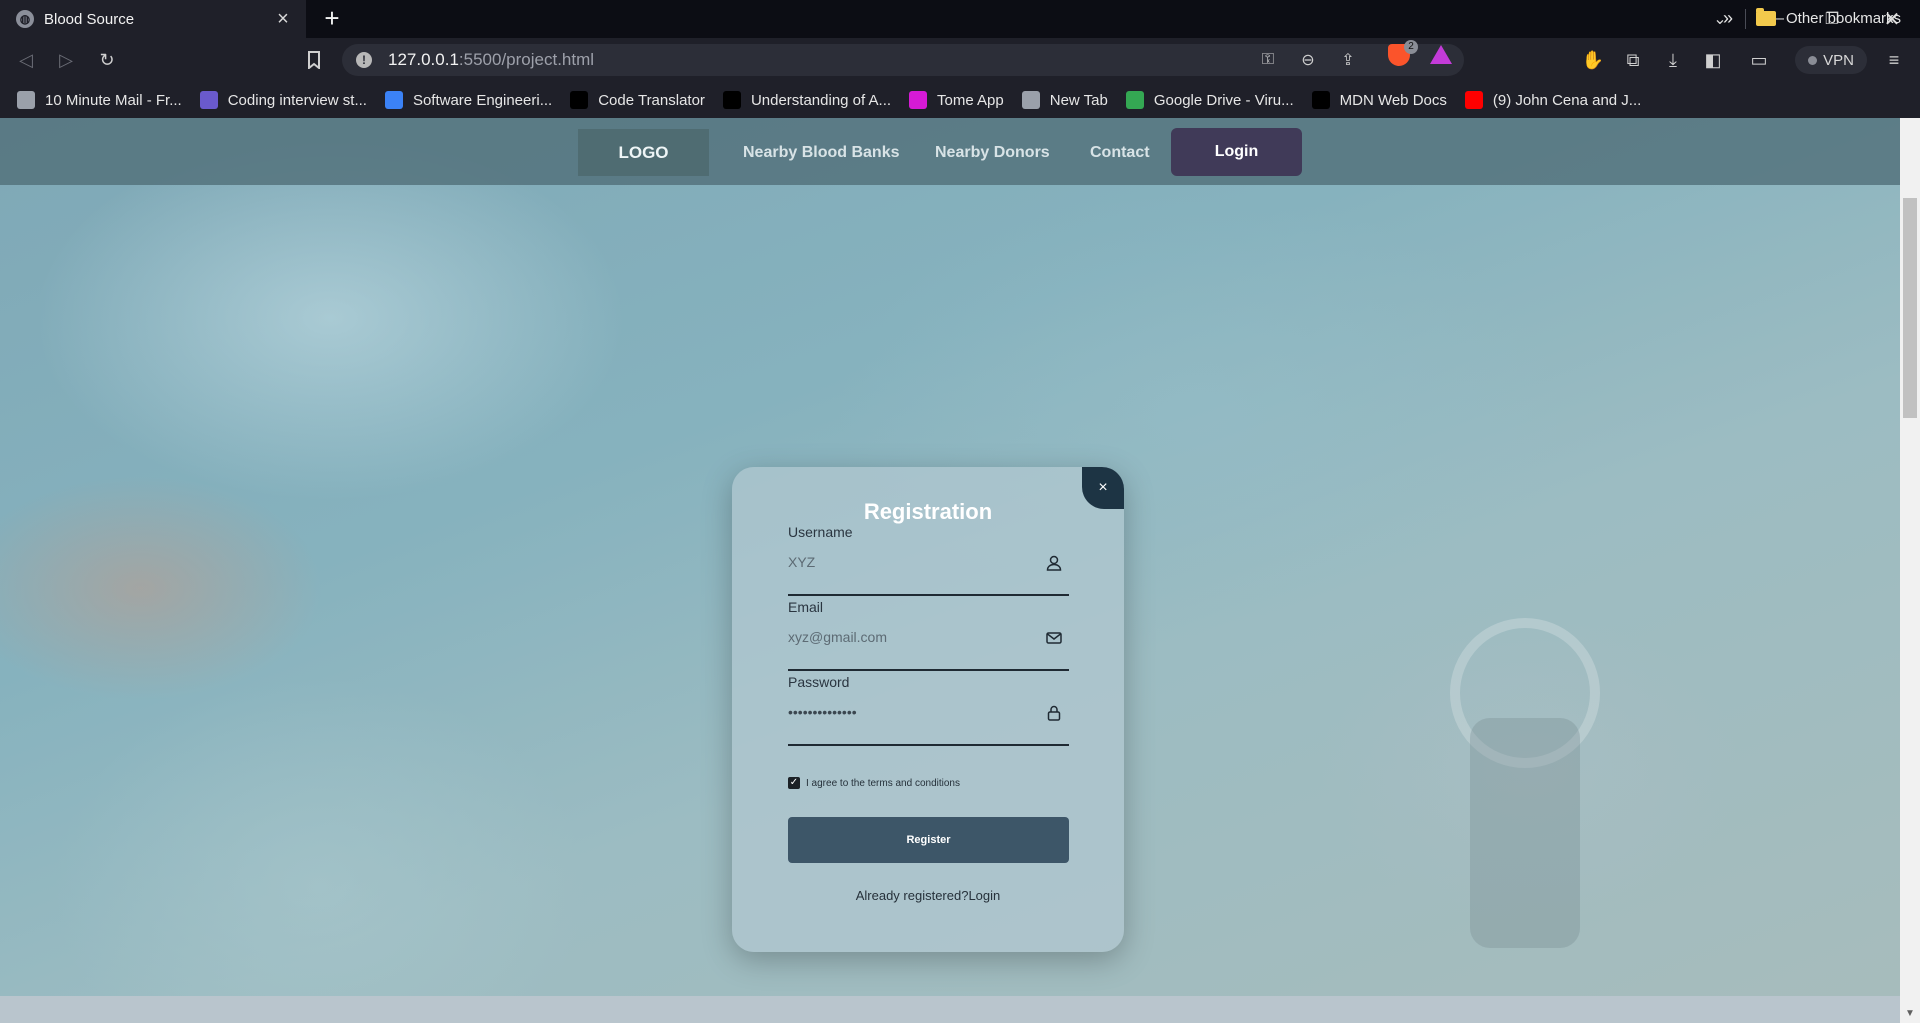 This screenshot has height=1023, width=1920. What do you see at coordinates (1759, 60) in the screenshot?
I see `wallet-icon: ▭` at bounding box center [1759, 60].